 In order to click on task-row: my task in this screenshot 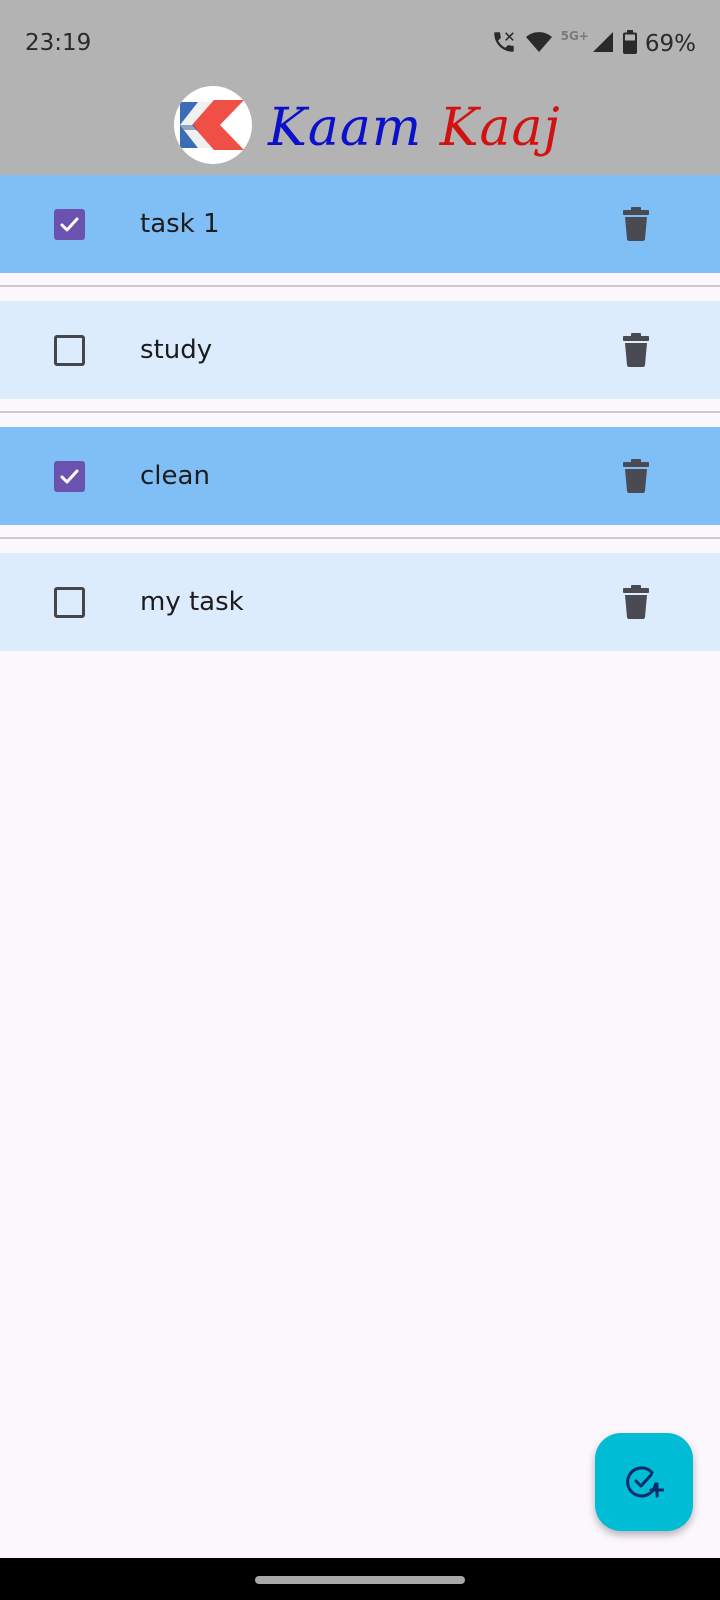, I will do `click(360, 602)`.